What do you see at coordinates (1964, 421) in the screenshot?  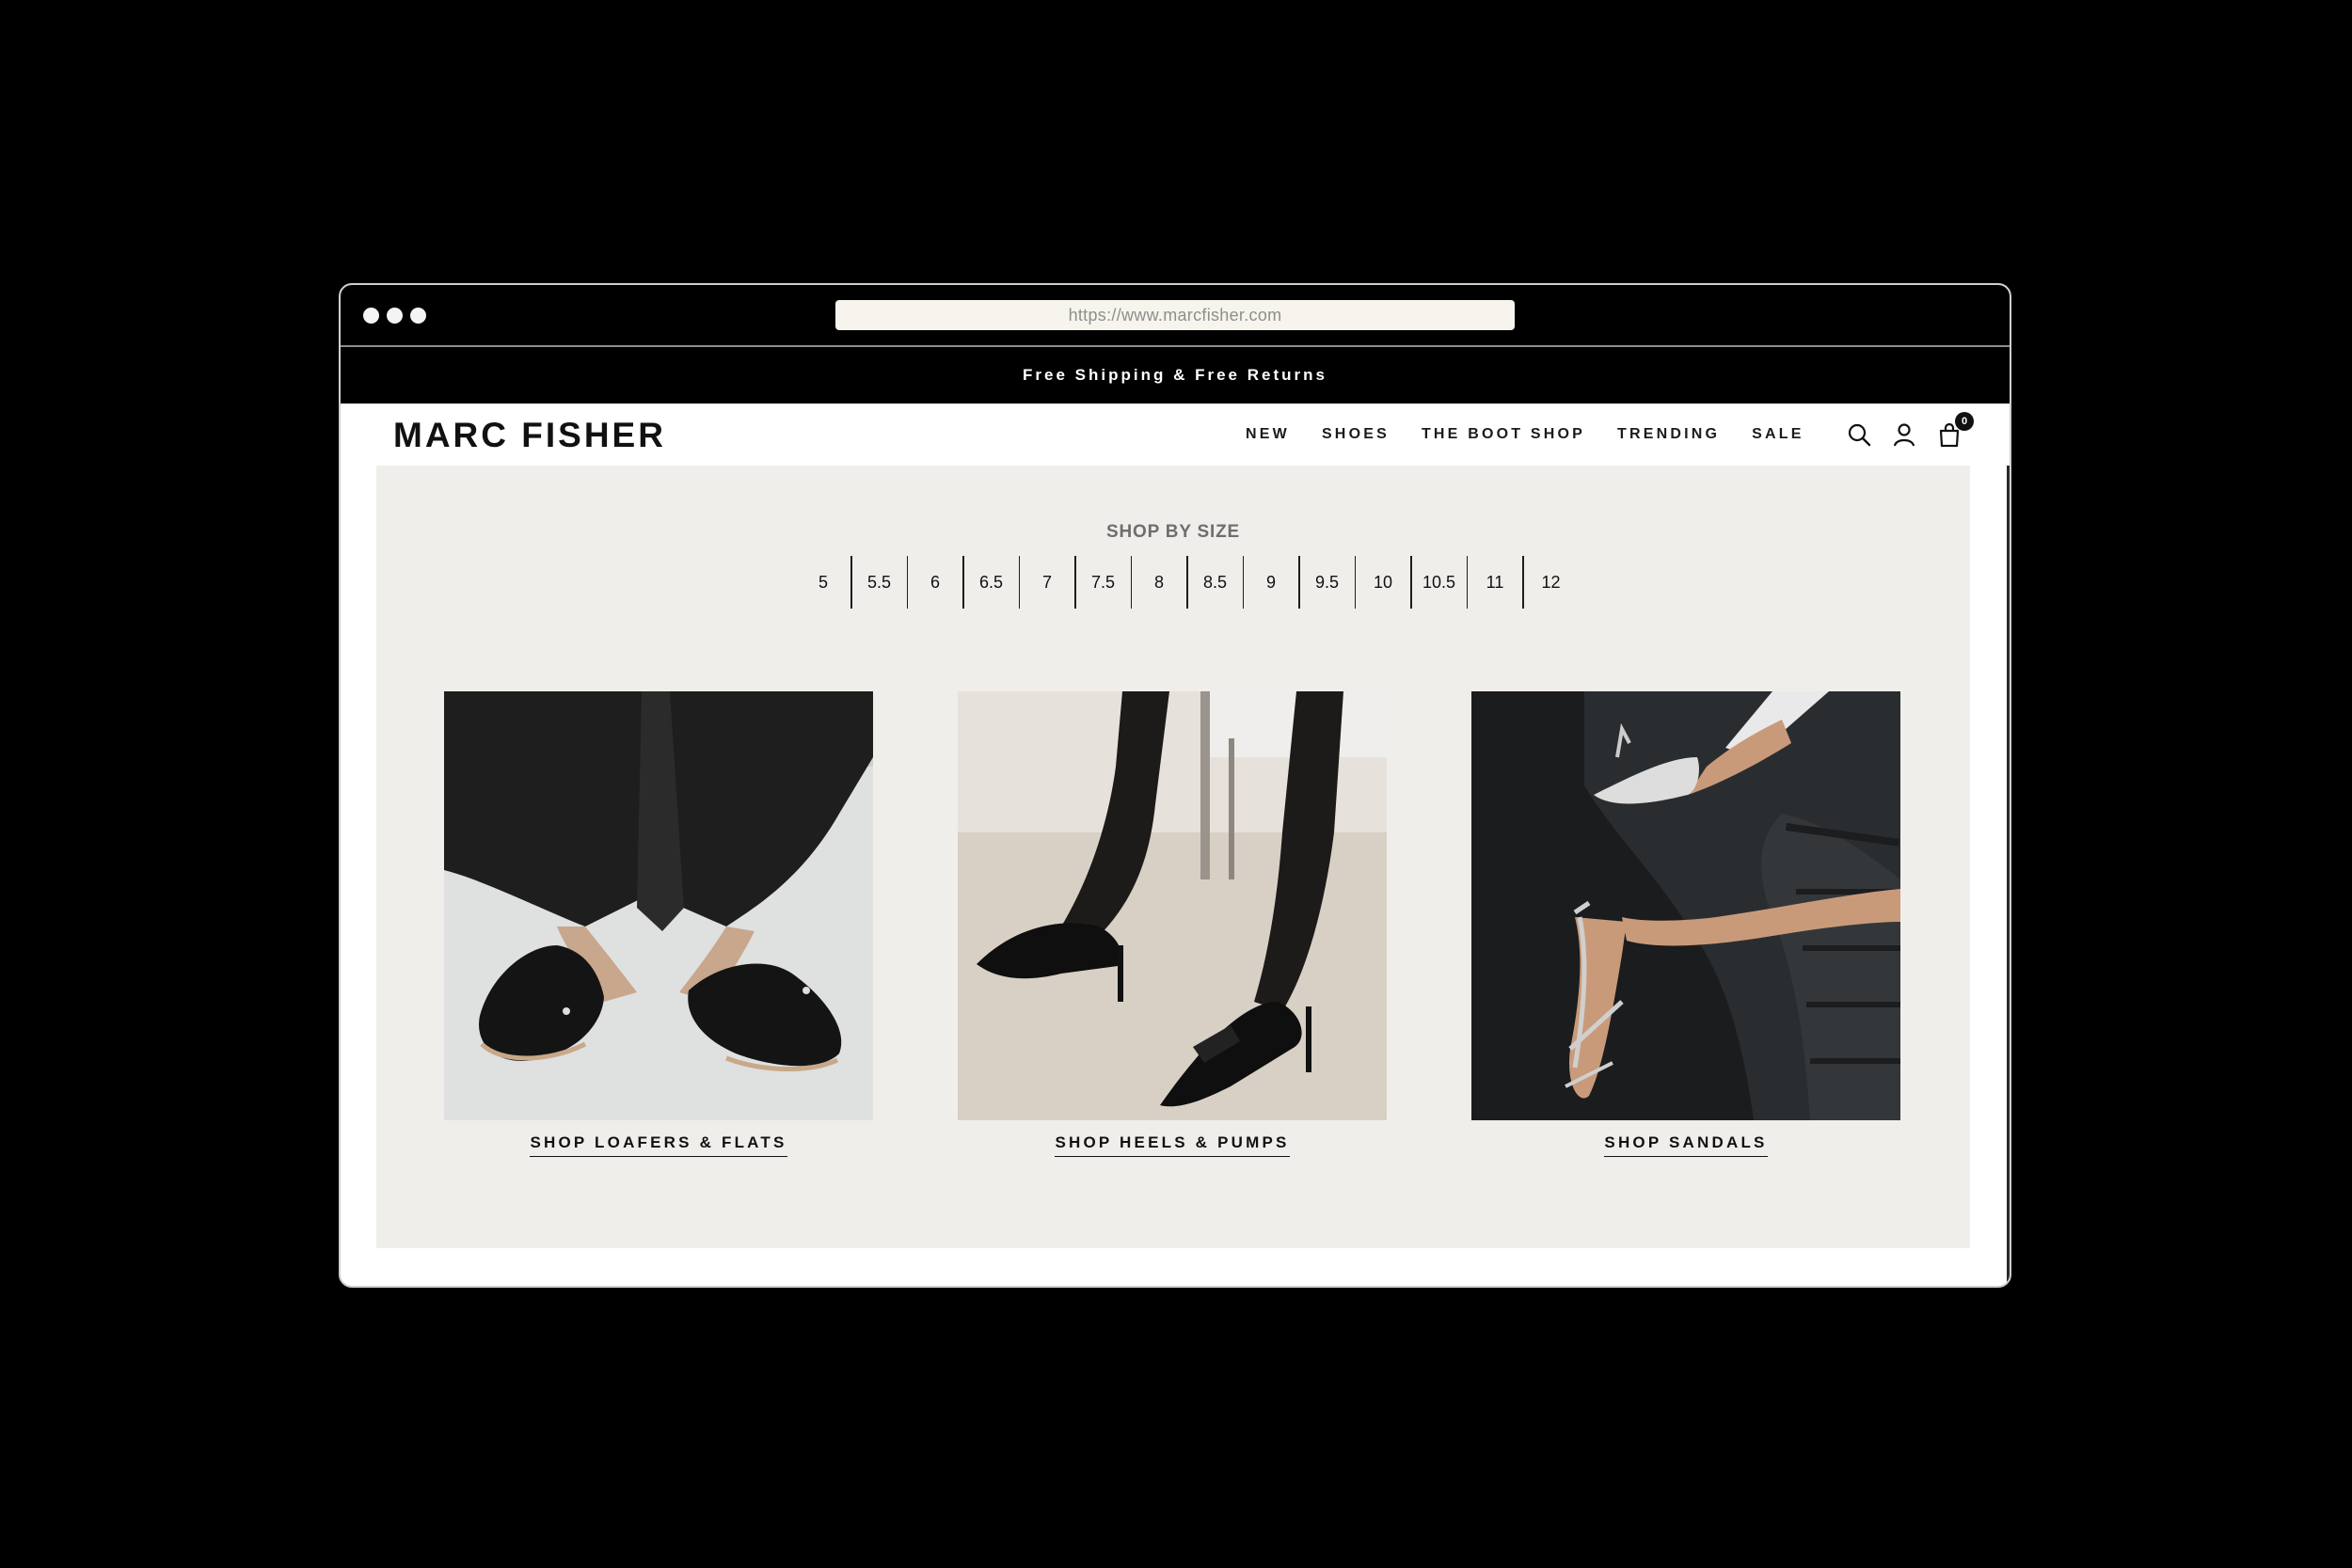 I see `cart-count-badge: 0` at bounding box center [1964, 421].